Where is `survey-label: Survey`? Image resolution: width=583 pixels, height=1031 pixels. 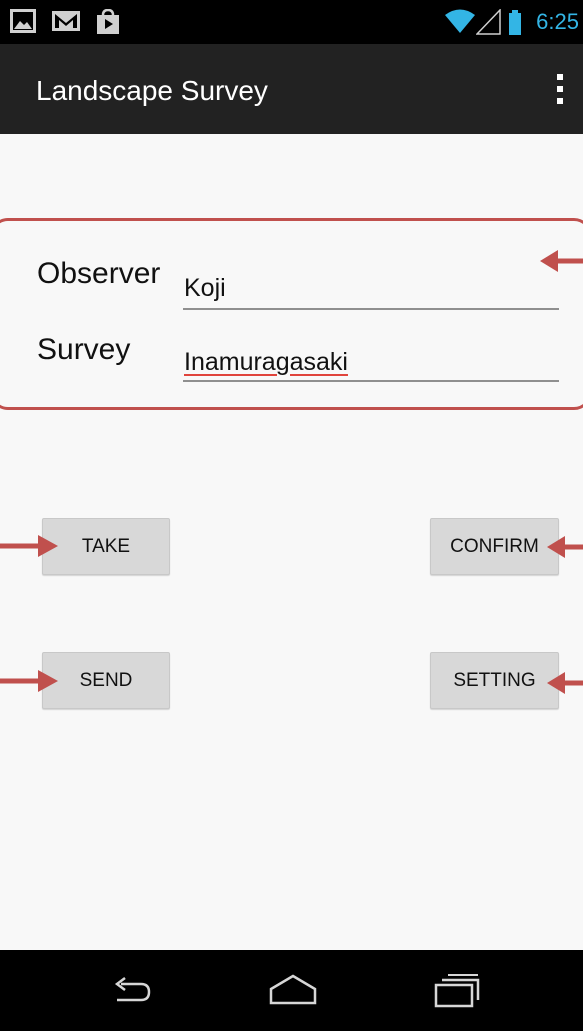
survey-label: Survey is located at coordinates (84, 349).